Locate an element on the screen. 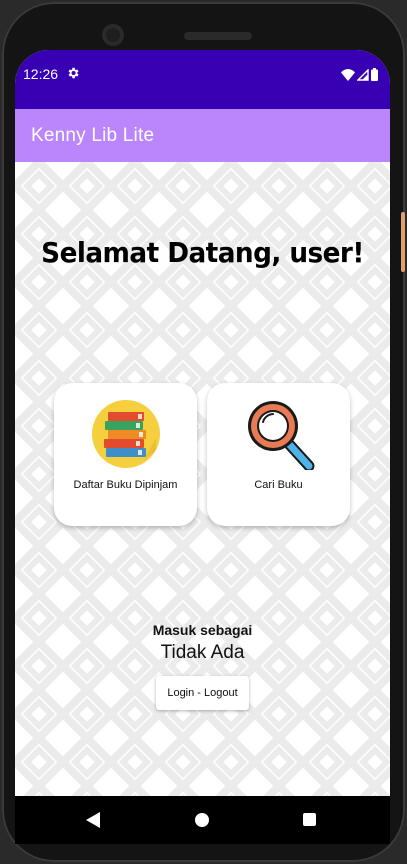  borrowed-books-card: Daftar Buku Dipinjam is located at coordinates (125, 454).